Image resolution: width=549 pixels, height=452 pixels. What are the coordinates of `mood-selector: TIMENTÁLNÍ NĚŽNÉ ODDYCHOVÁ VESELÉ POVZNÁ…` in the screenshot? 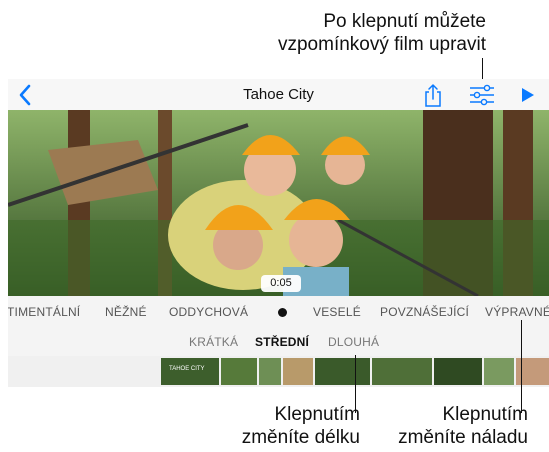 It's located at (278, 312).